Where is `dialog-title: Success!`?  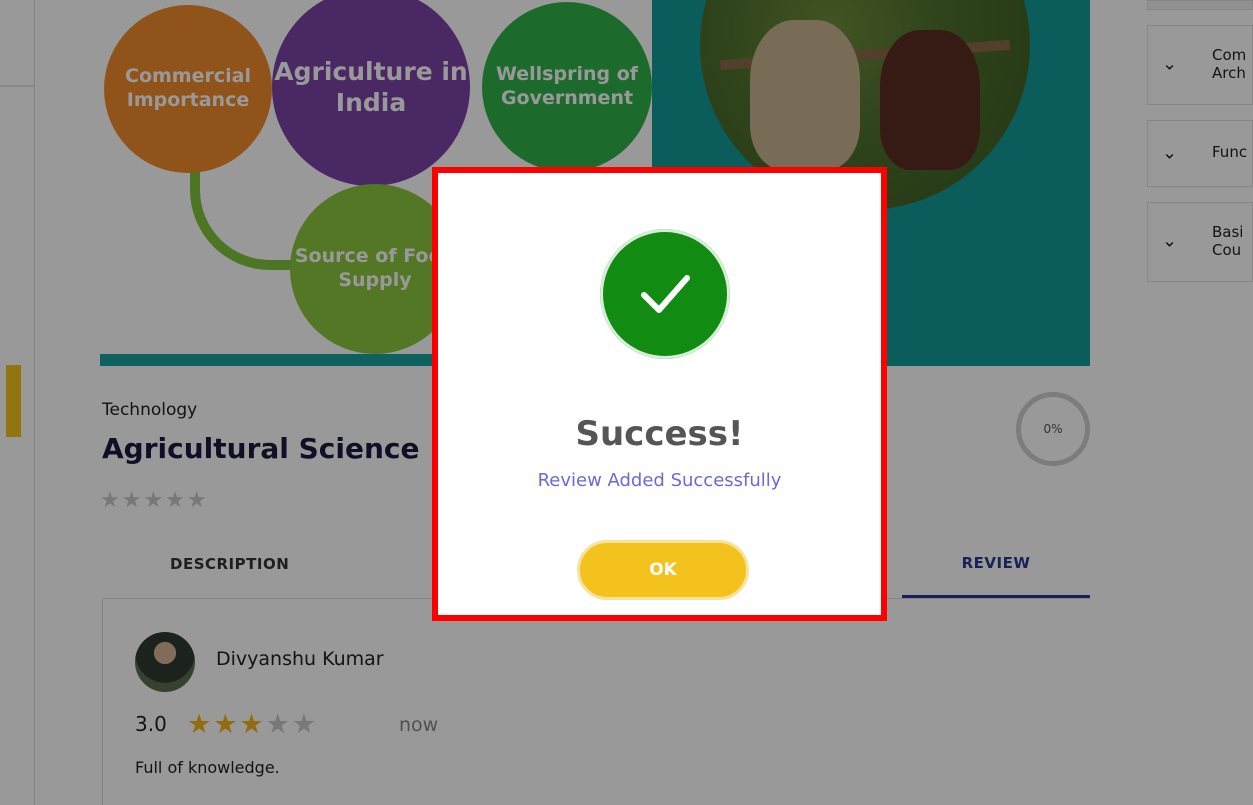
dialog-title: Success! is located at coordinates (659, 434).